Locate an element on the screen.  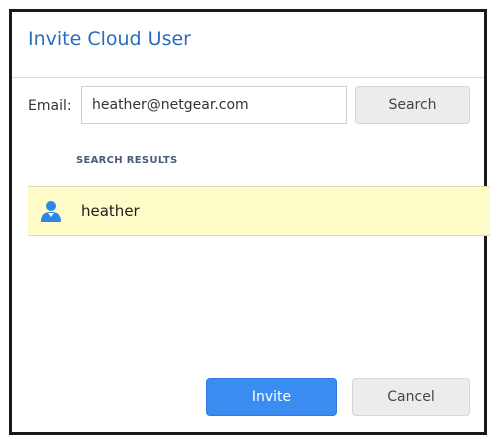
cancel-button: Cancel is located at coordinates (411, 397).